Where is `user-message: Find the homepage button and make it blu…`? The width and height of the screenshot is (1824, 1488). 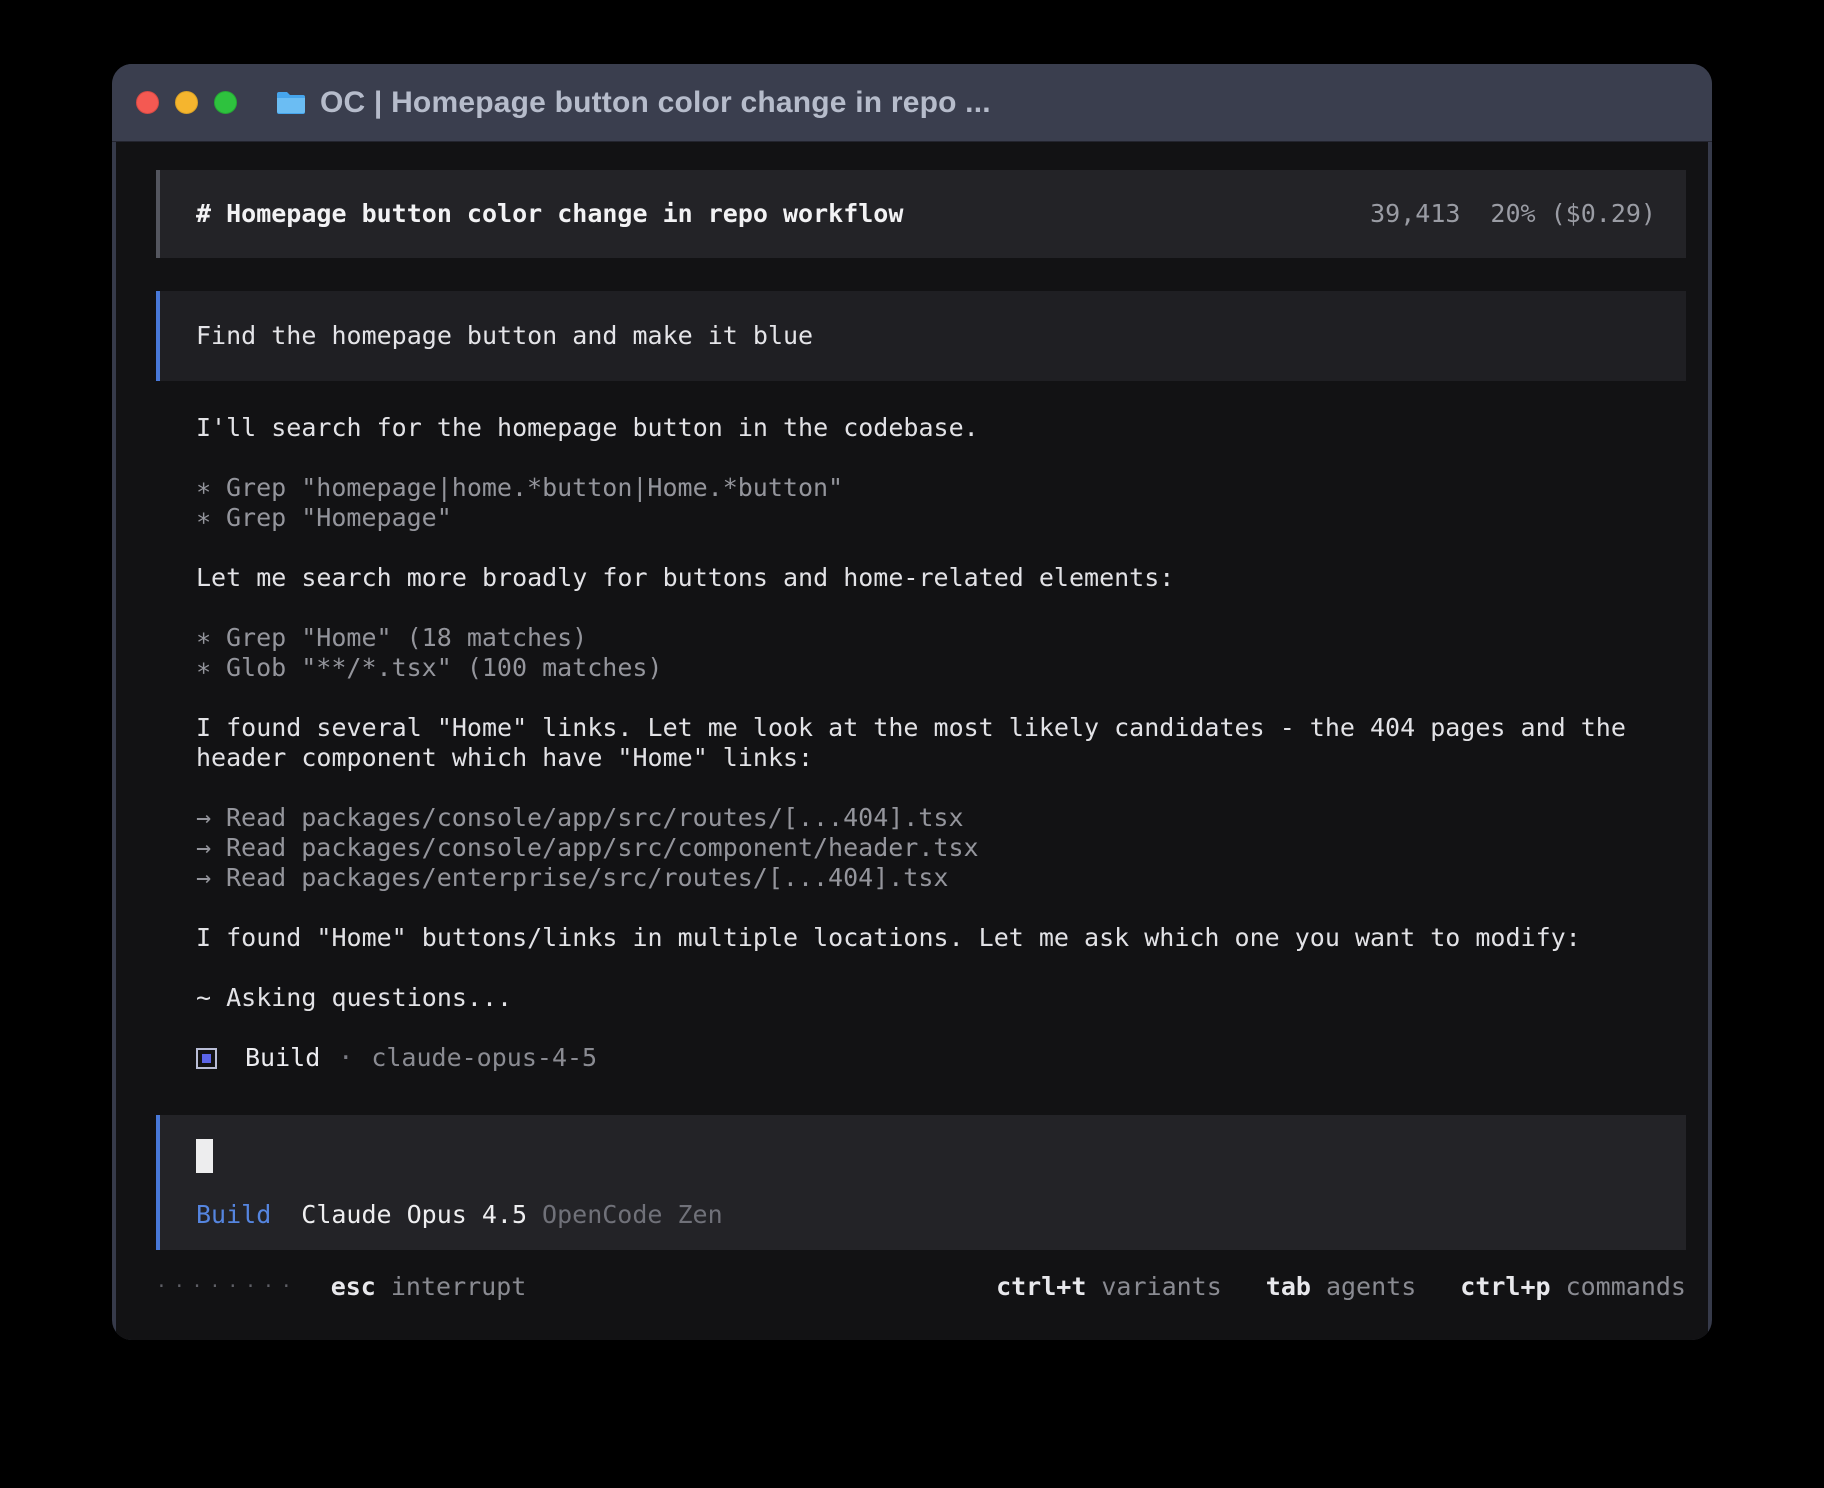
user-message: Find the homepage button and make it blu… is located at coordinates (921, 336).